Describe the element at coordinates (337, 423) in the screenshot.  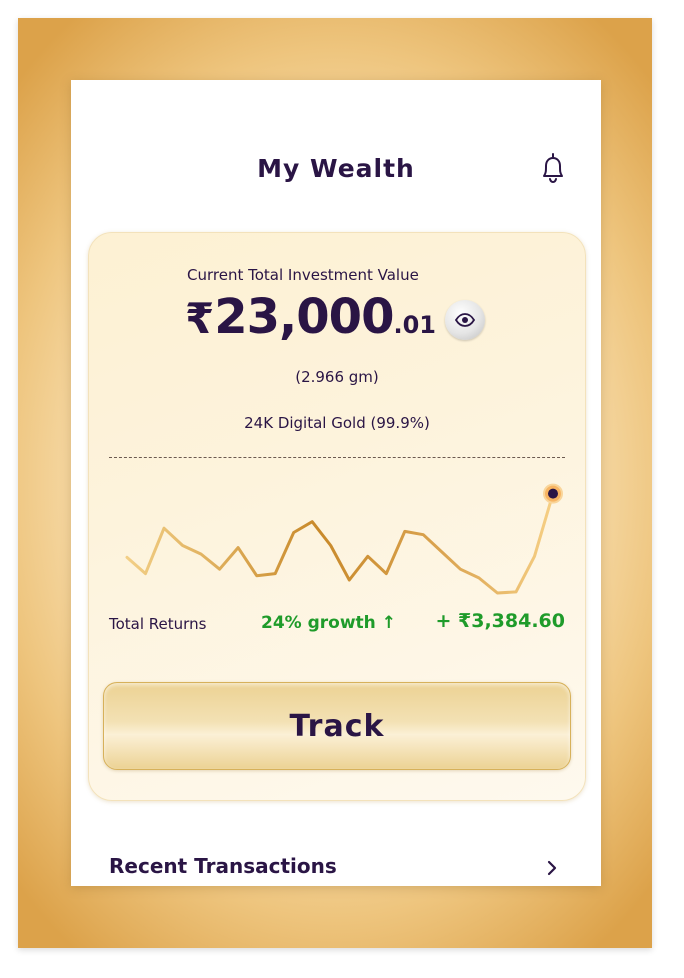
I see `gold-purity: 24K Digital Gold (99.9%)` at that location.